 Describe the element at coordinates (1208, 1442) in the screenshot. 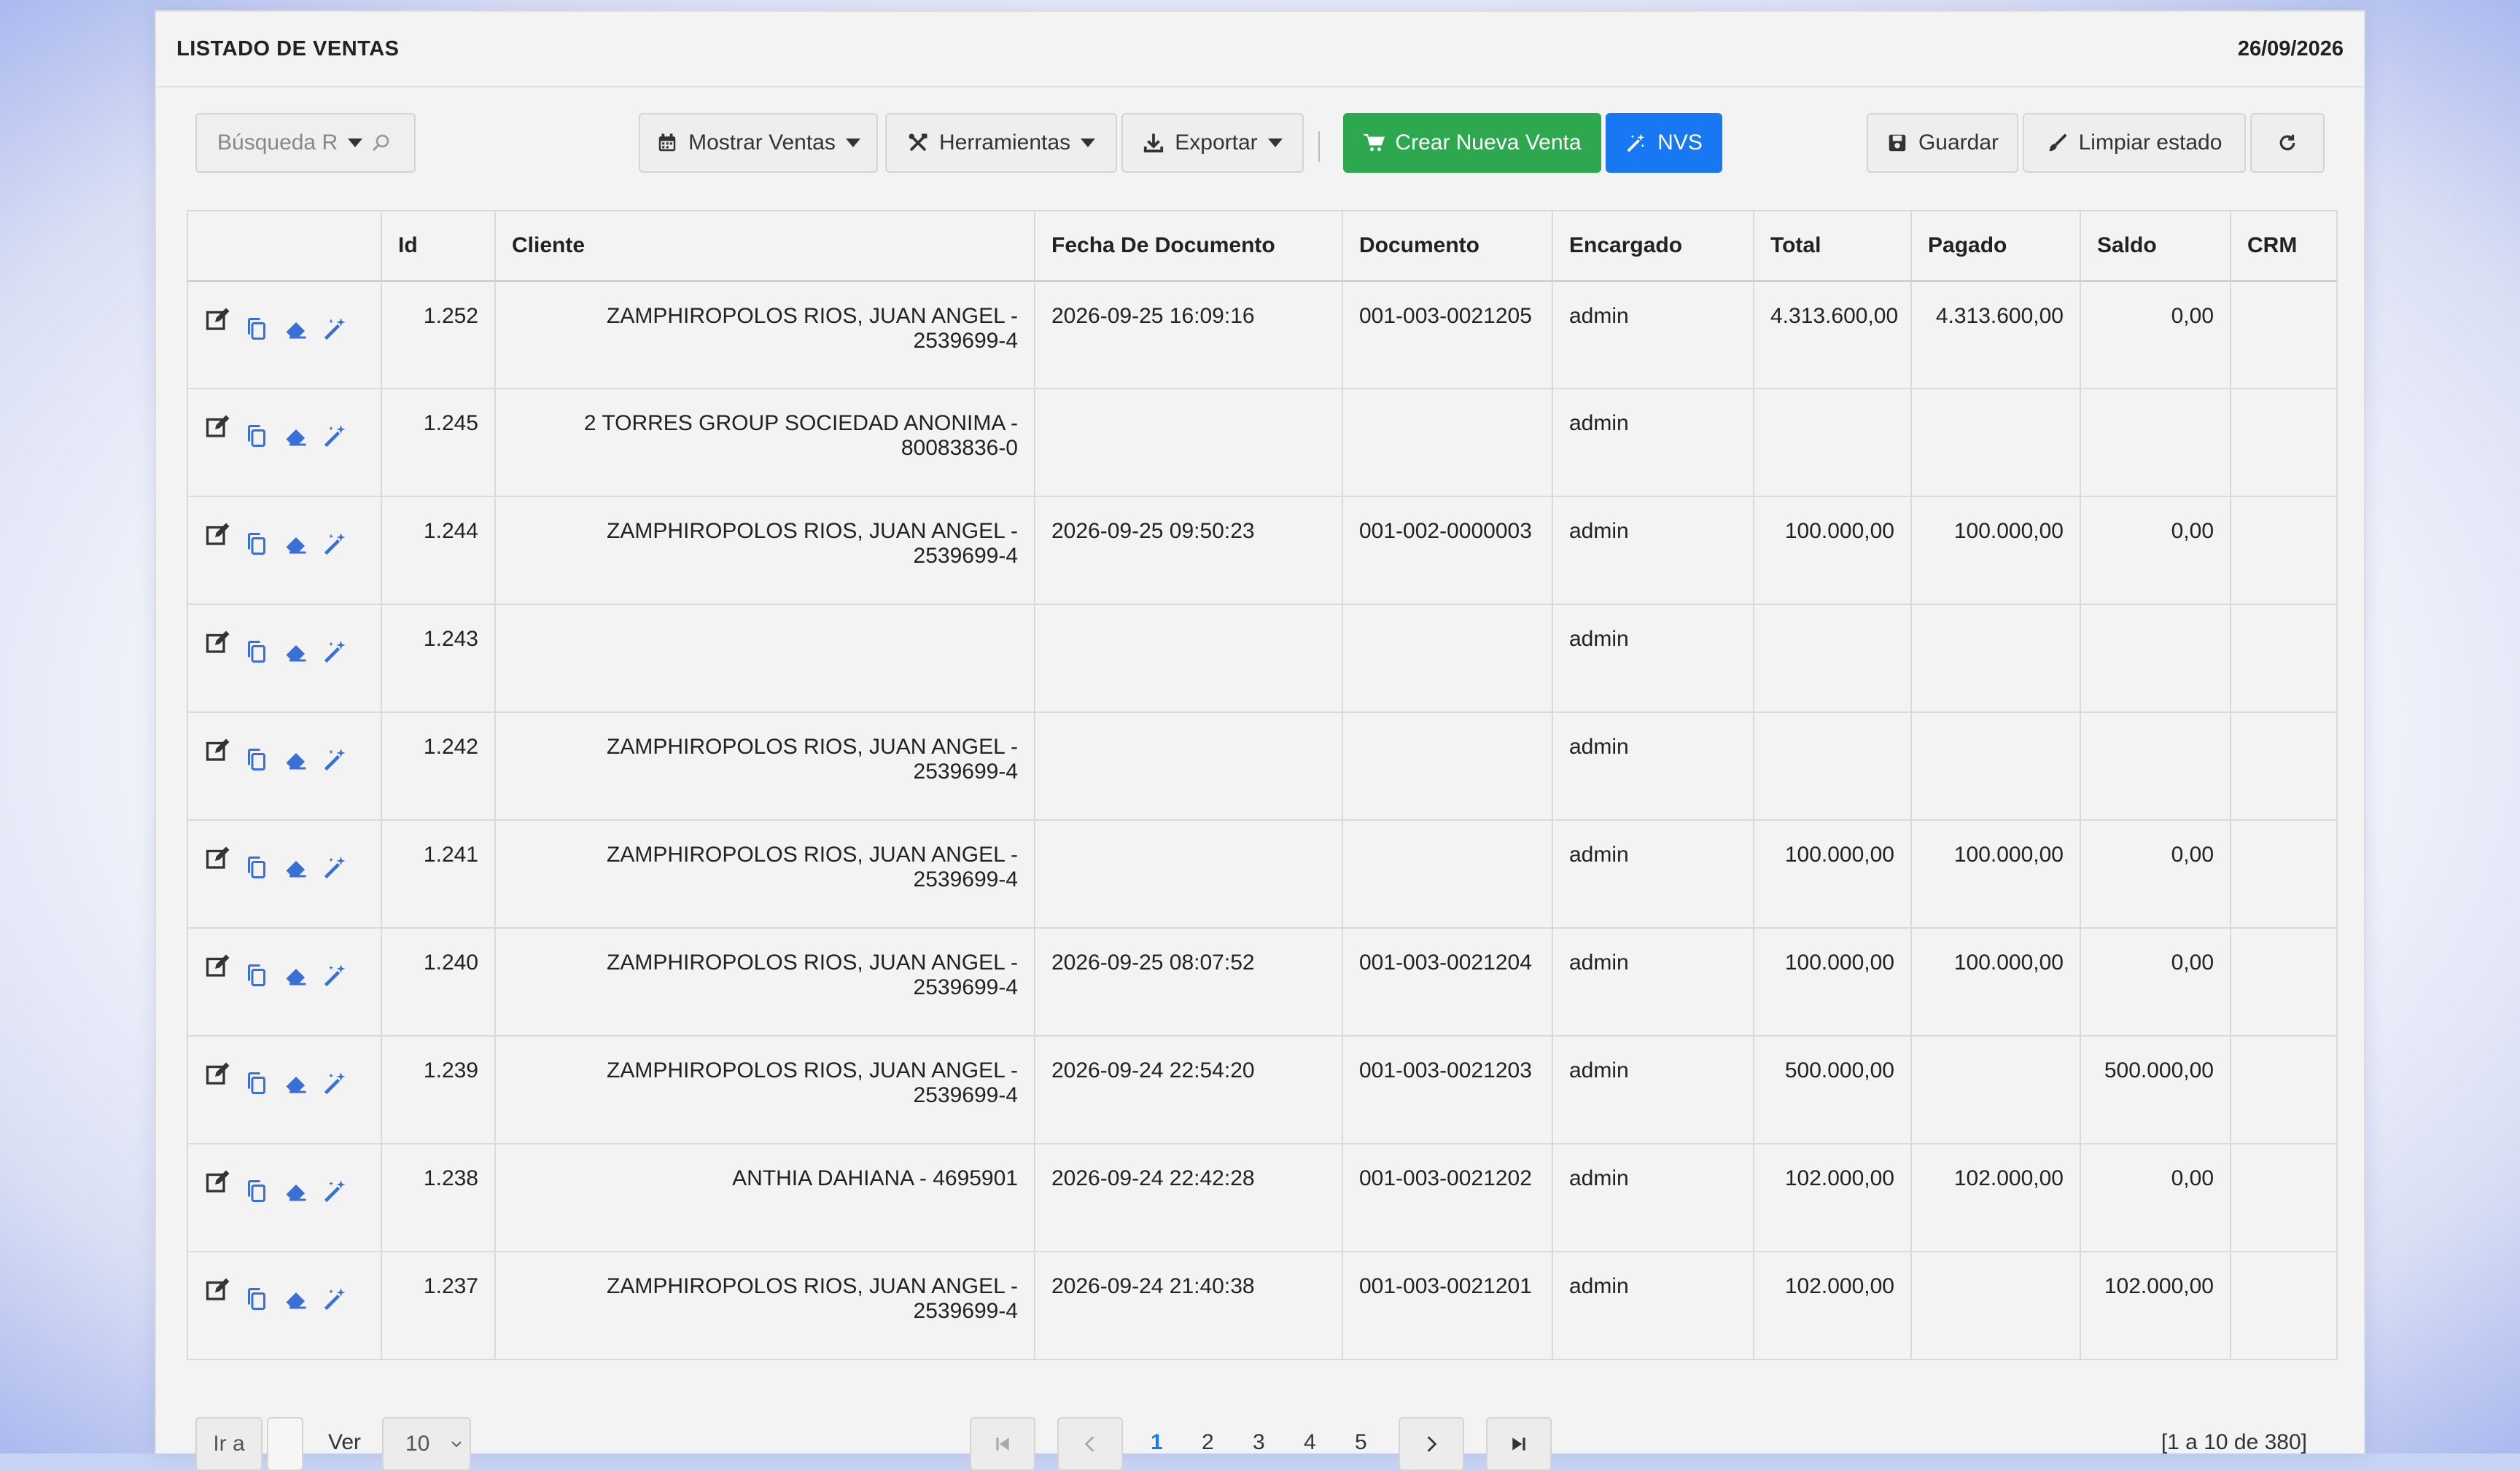

I see `page-link-2: 2` at that location.